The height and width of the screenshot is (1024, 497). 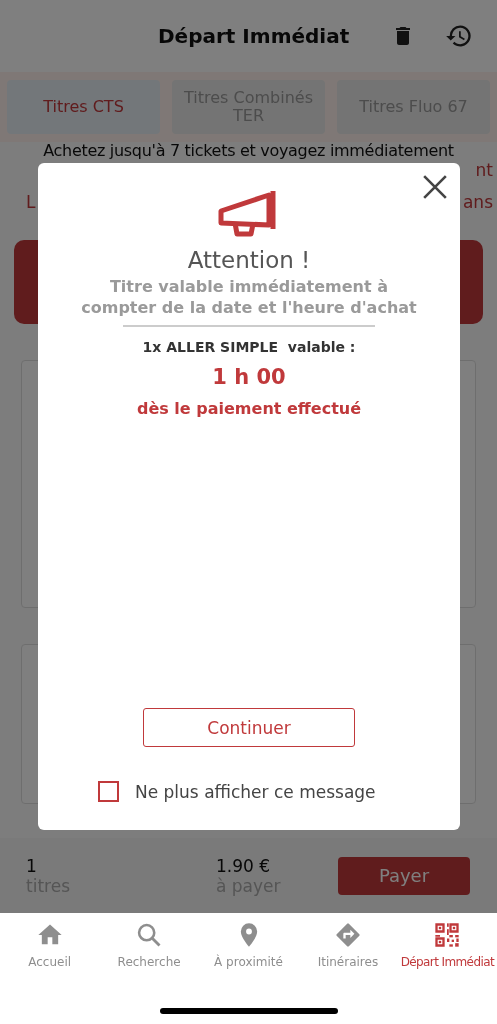 I want to click on pay-button: Payer, so click(x=404, y=875).